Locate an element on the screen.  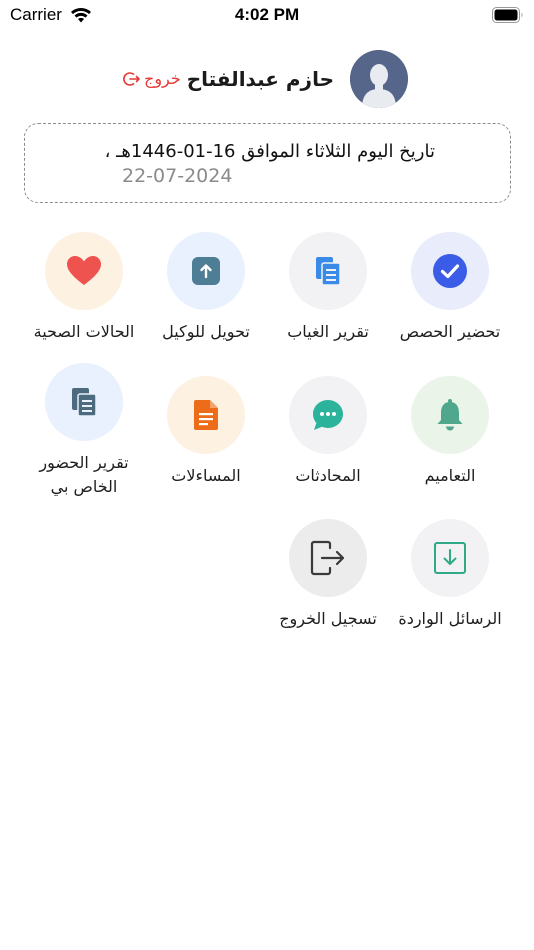
logout-label: خروج is located at coordinates (162, 78).